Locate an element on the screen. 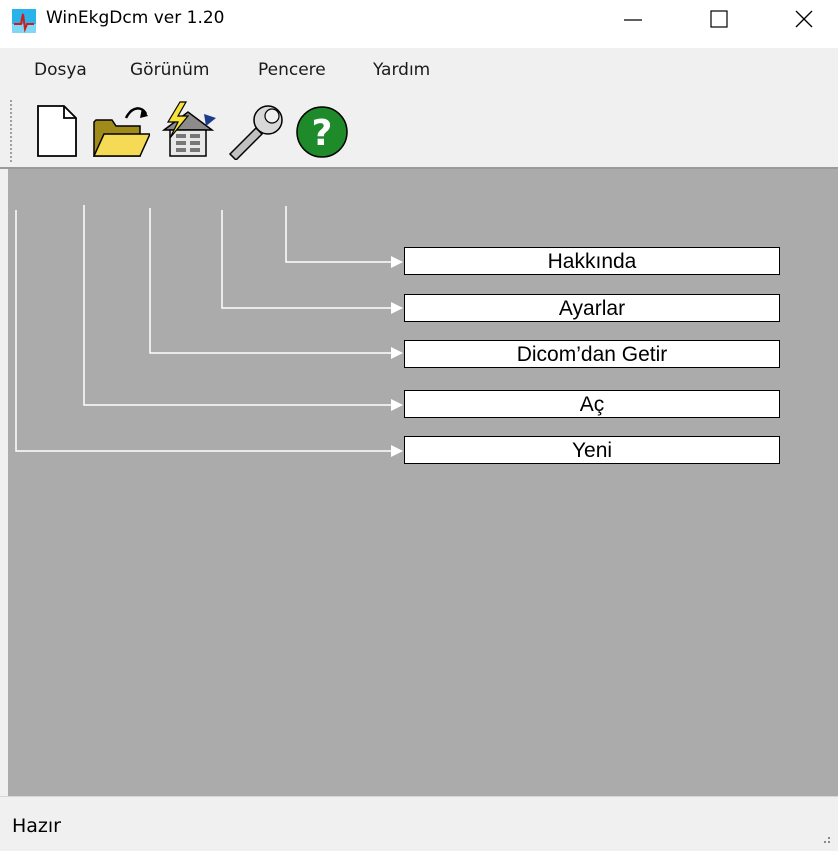 The height and width of the screenshot is (851, 838). callout-ac: Aç is located at coordinates (592, 404).